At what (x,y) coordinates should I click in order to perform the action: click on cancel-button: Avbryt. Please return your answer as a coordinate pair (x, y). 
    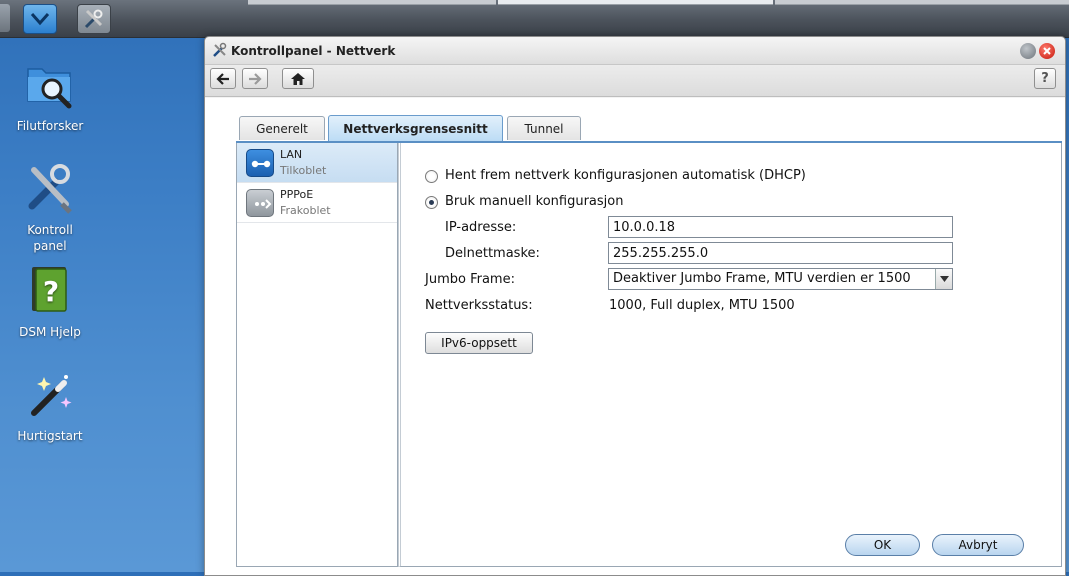
    Looking at the image, I should click on (978, 545).